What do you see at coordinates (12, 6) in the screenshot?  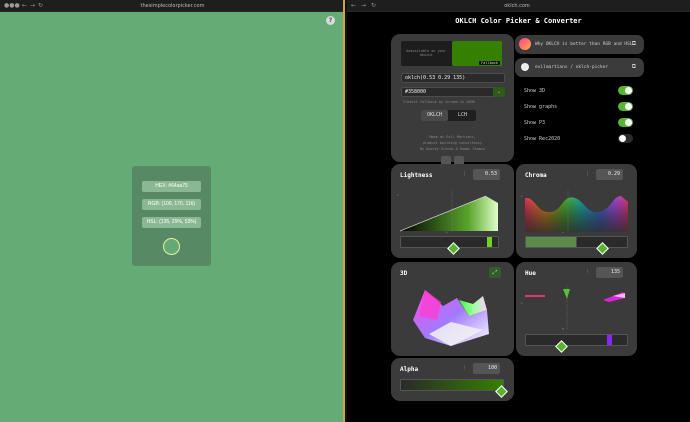 I see `window-controls-icon: ●●●` at bounding box center [12, 6].